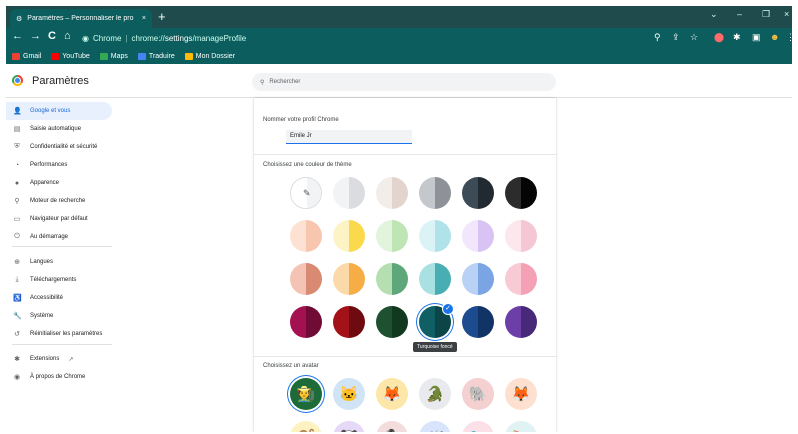 This screenshot has width=798, height=434. I want to click on sidebar-item-9: ⤓ Téléchargements, so click(59, 280).